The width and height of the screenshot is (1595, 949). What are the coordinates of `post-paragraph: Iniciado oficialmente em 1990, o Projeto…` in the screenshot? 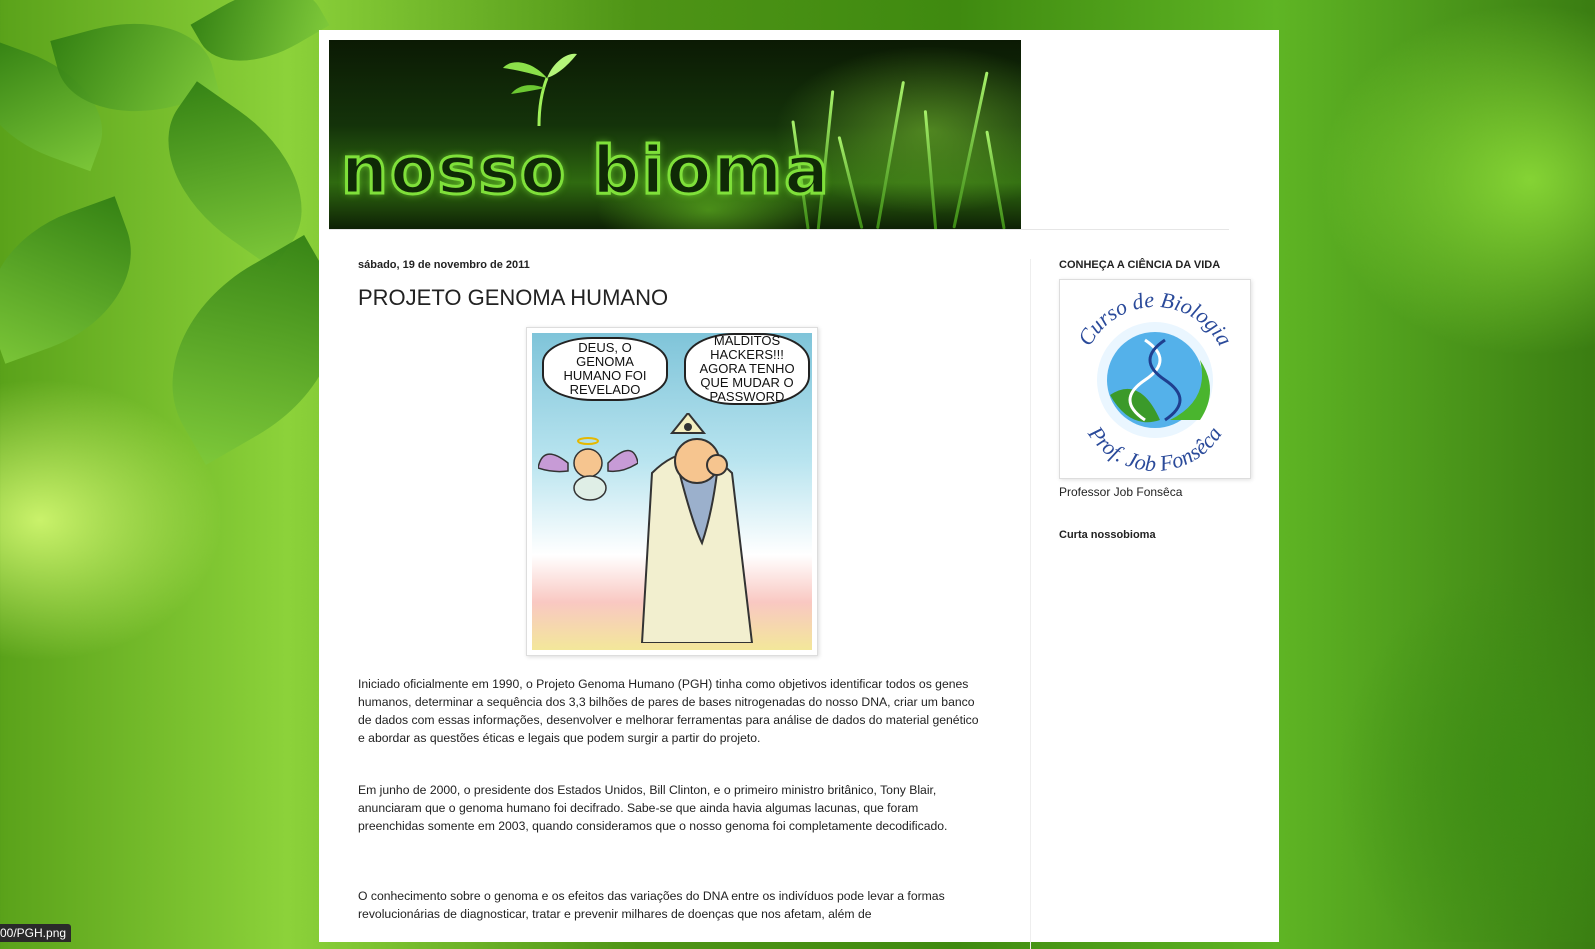 It's located at (668, 711).